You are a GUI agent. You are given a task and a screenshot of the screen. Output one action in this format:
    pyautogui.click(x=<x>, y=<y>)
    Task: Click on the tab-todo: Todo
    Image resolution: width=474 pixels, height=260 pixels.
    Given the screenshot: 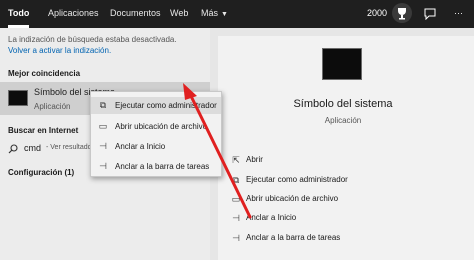 What is the action you would take?
    pyautogui.click(x=19, y=14)
    